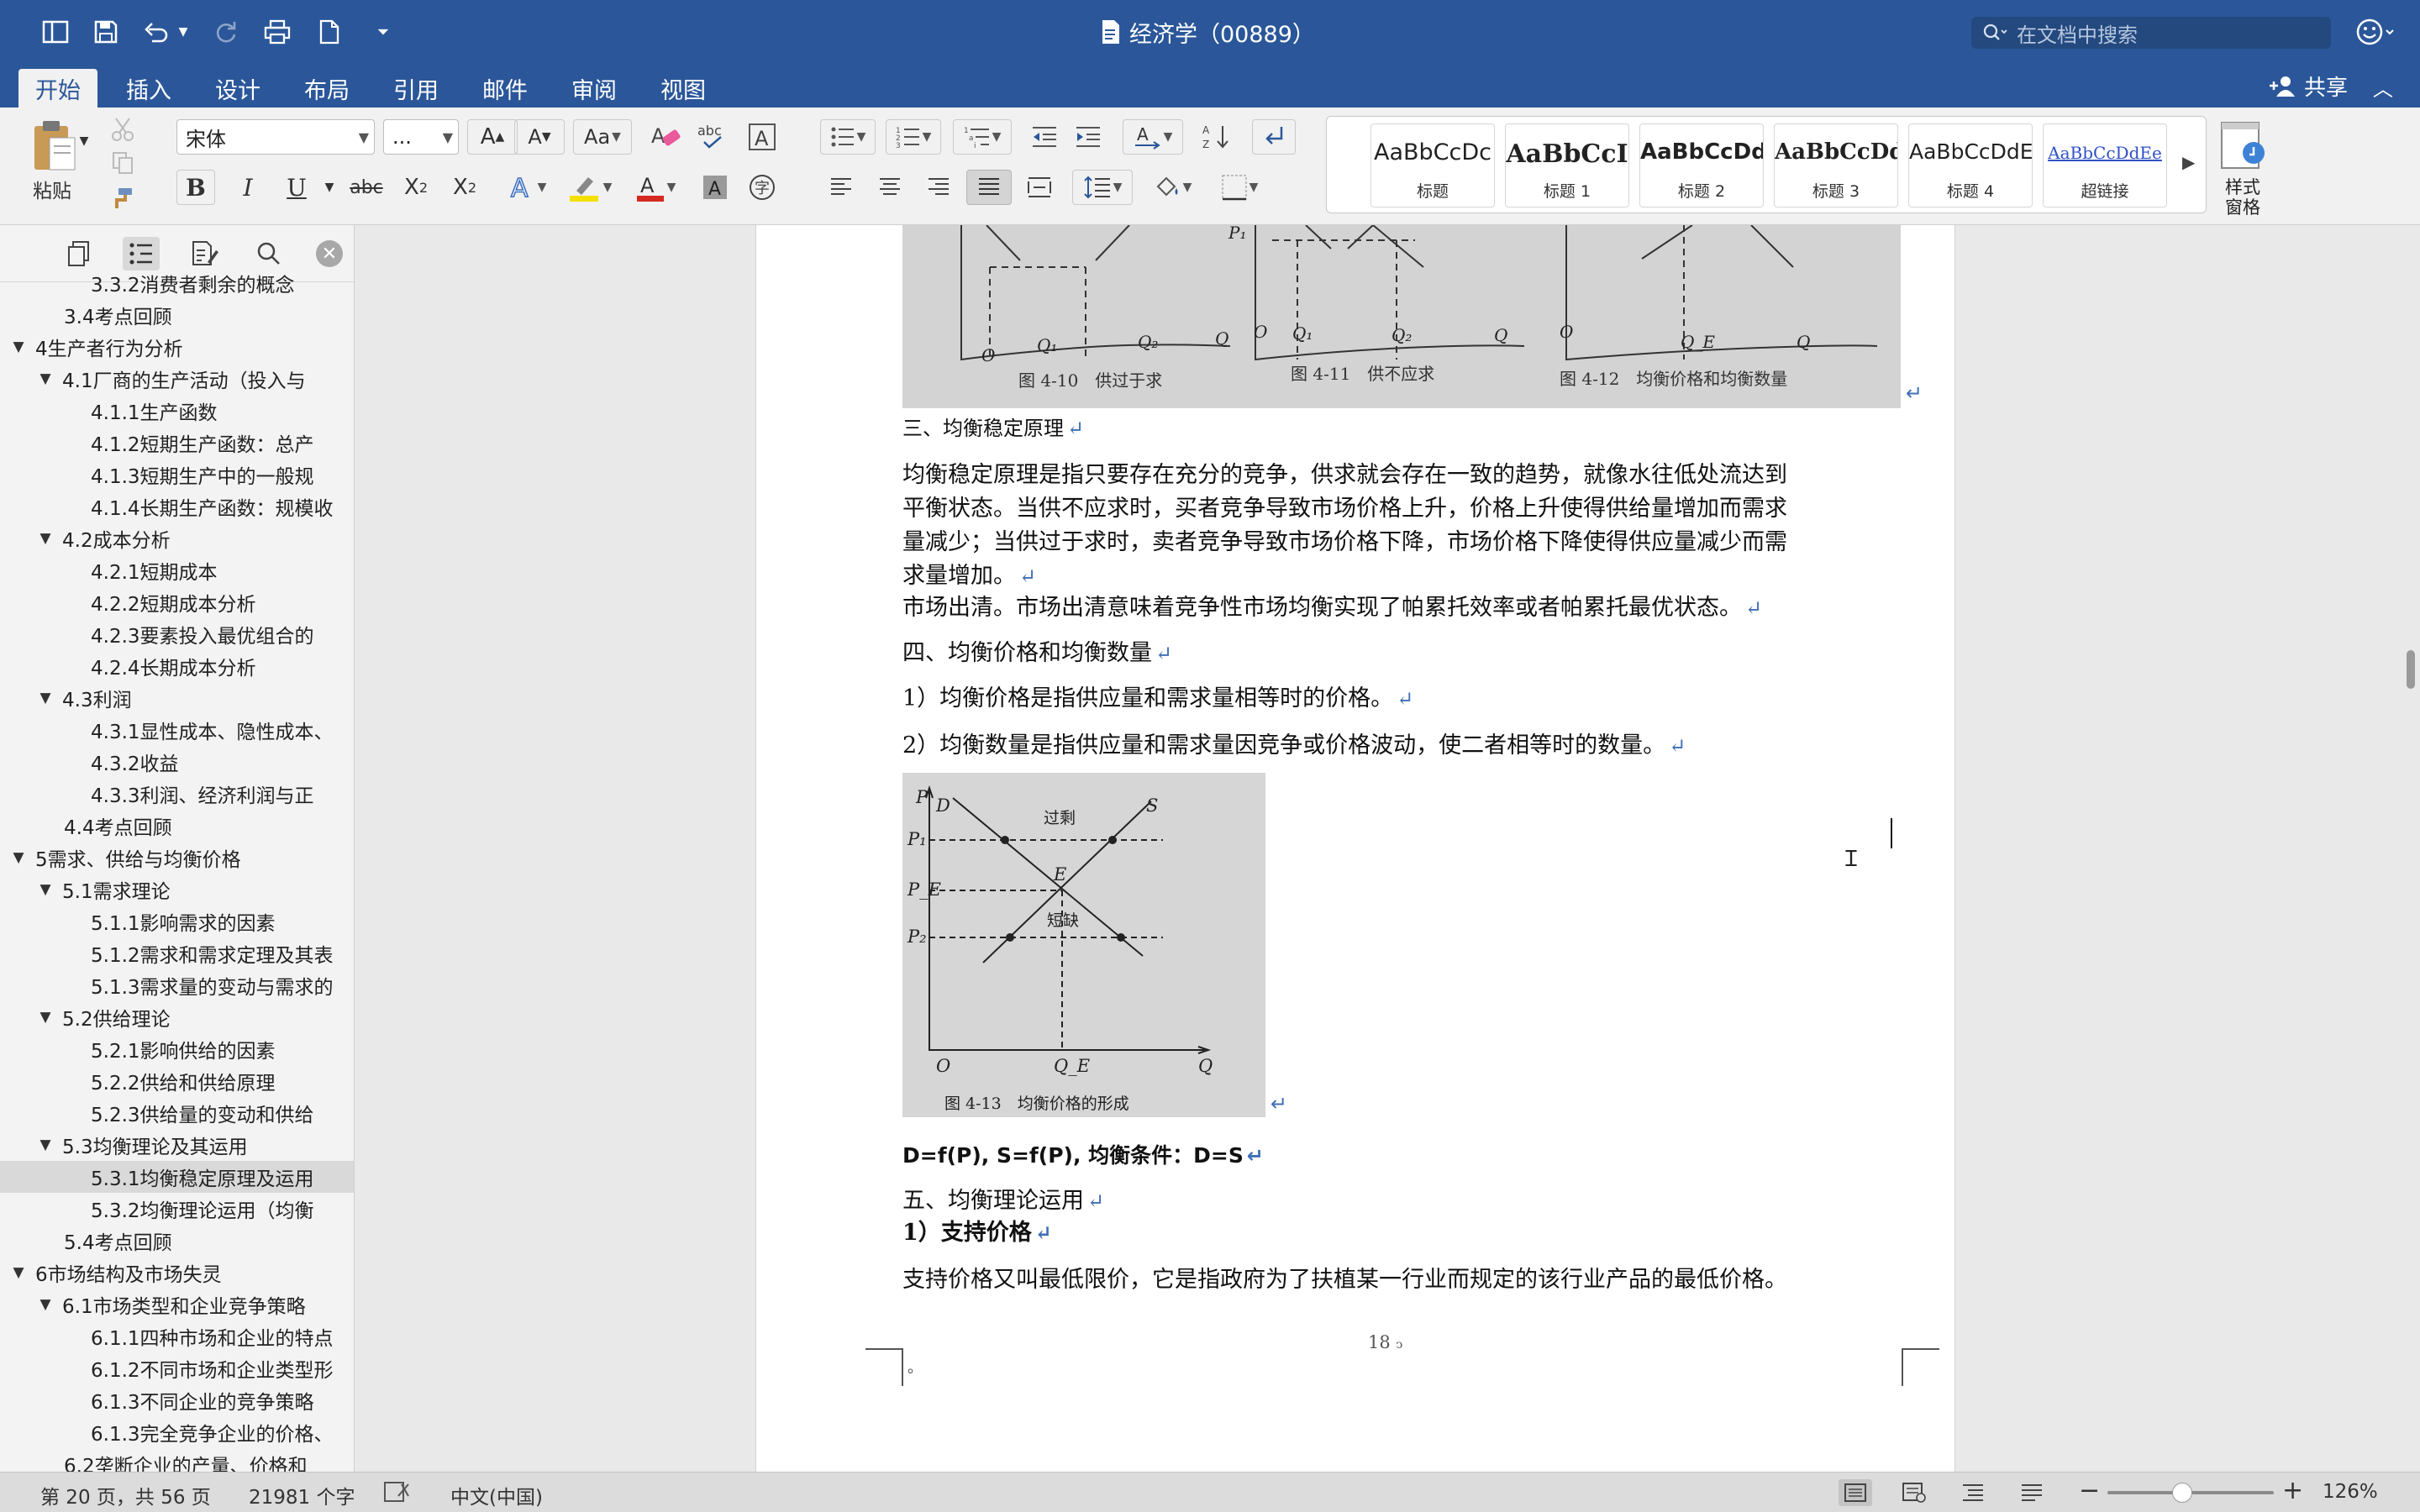 Image resolution: width=2420 pixels, height=1512 pixels. I want to click on tab-review: 审阅, so click(594, 88).